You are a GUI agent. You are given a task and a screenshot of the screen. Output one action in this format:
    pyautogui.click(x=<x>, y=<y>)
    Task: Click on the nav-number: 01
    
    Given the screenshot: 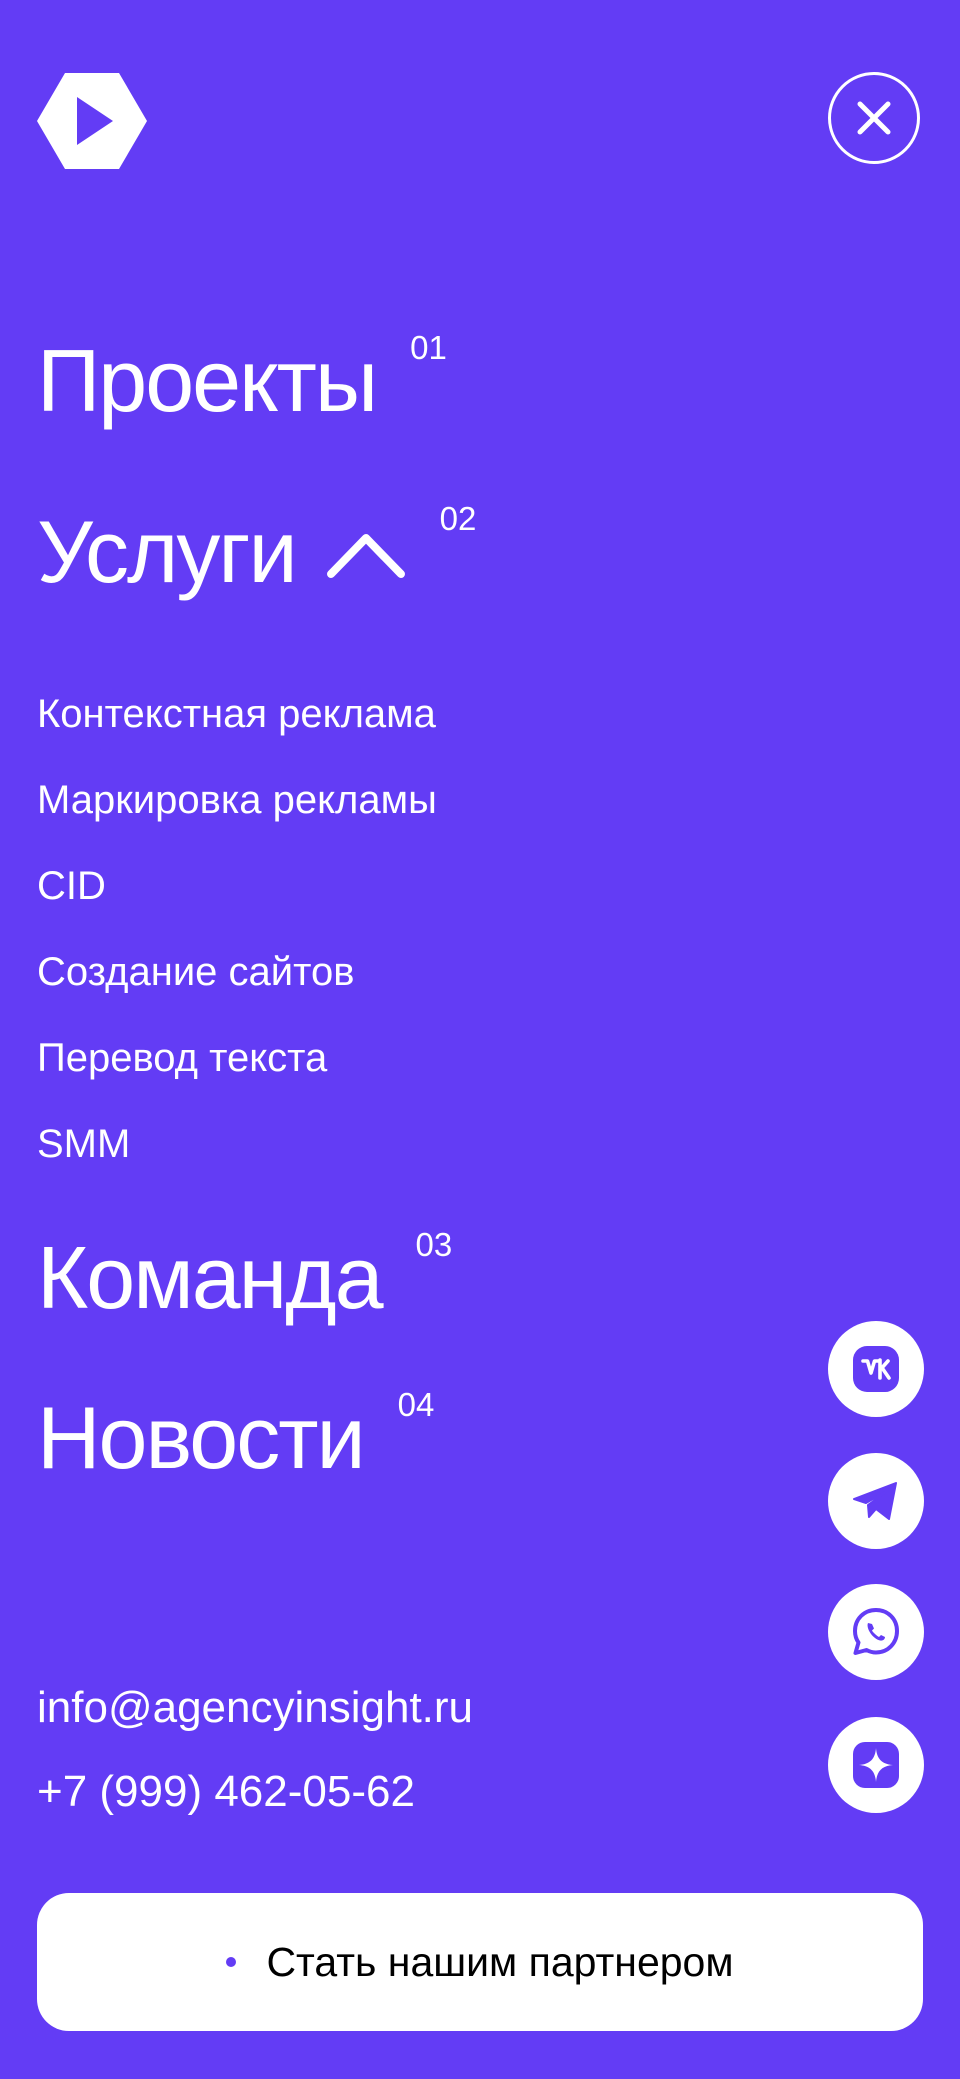 What is the action you would take?
    pyautogui.click(x=428, y=347)
    